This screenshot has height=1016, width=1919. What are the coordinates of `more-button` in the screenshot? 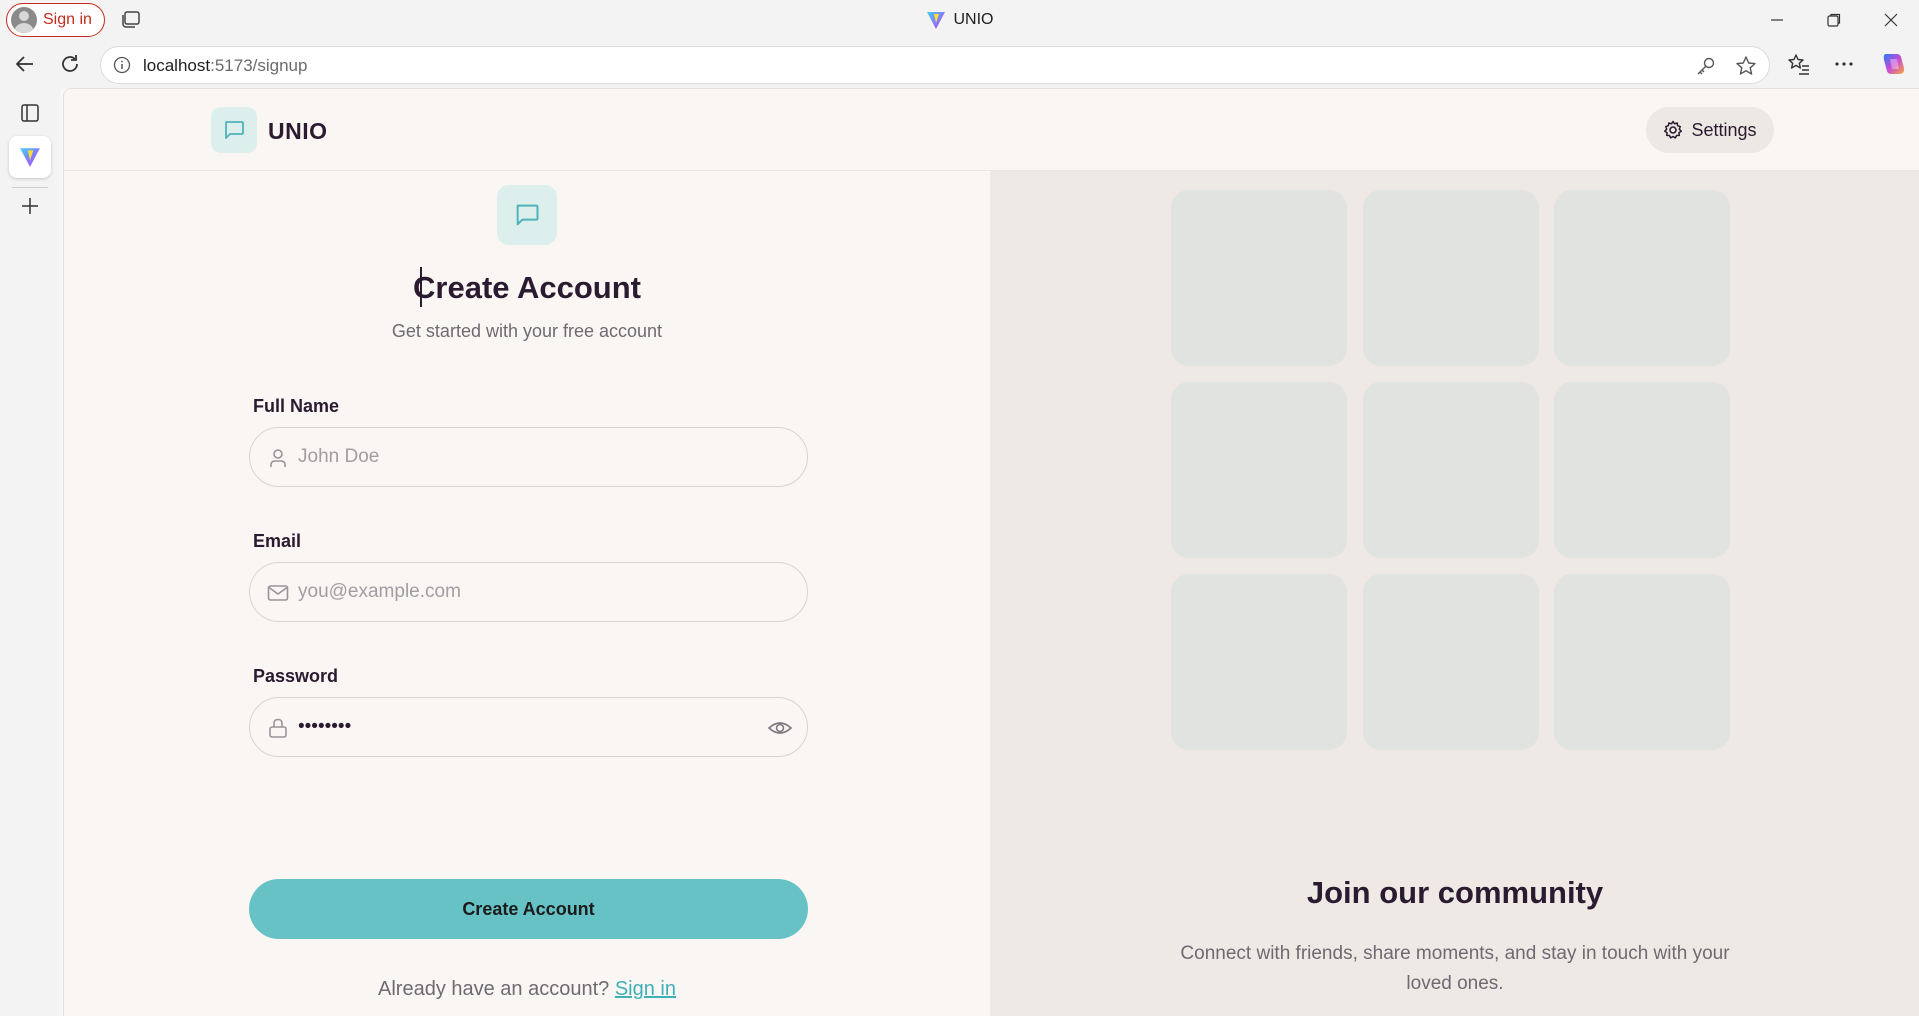 It's located at (1844, 64).